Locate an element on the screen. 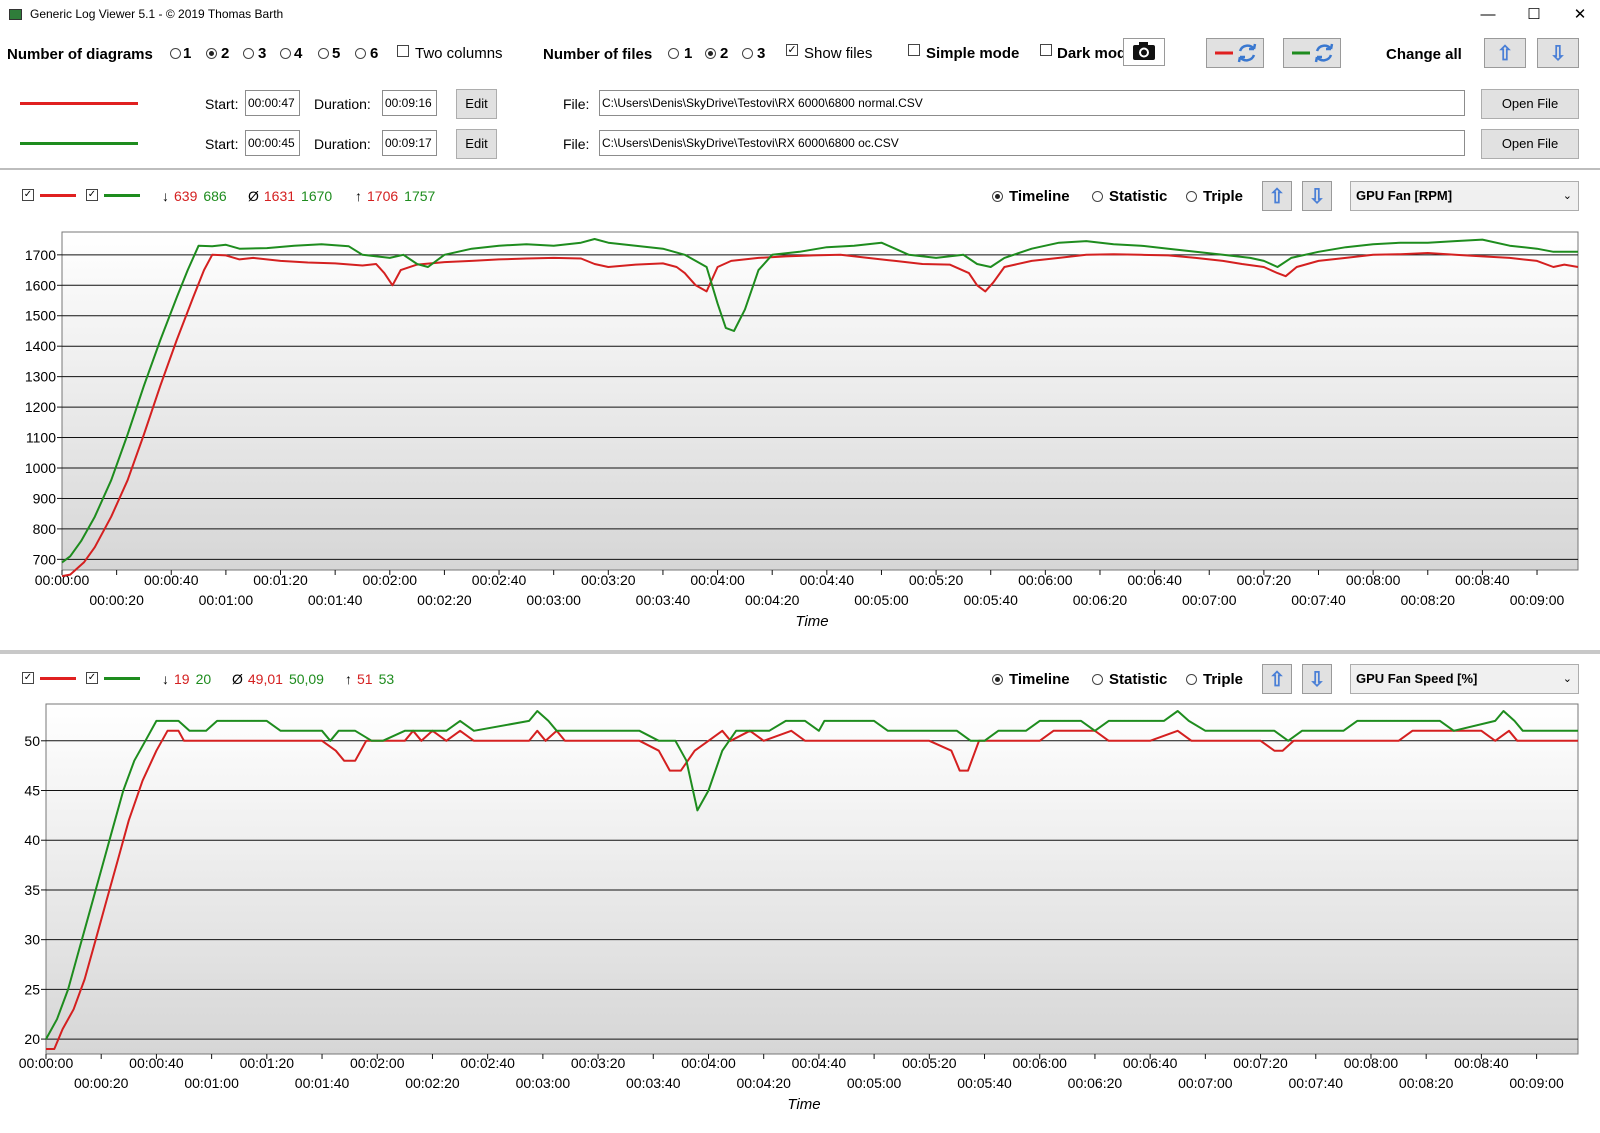  move-up-all-button: ⇧ is located at coordinates (1505, 53).